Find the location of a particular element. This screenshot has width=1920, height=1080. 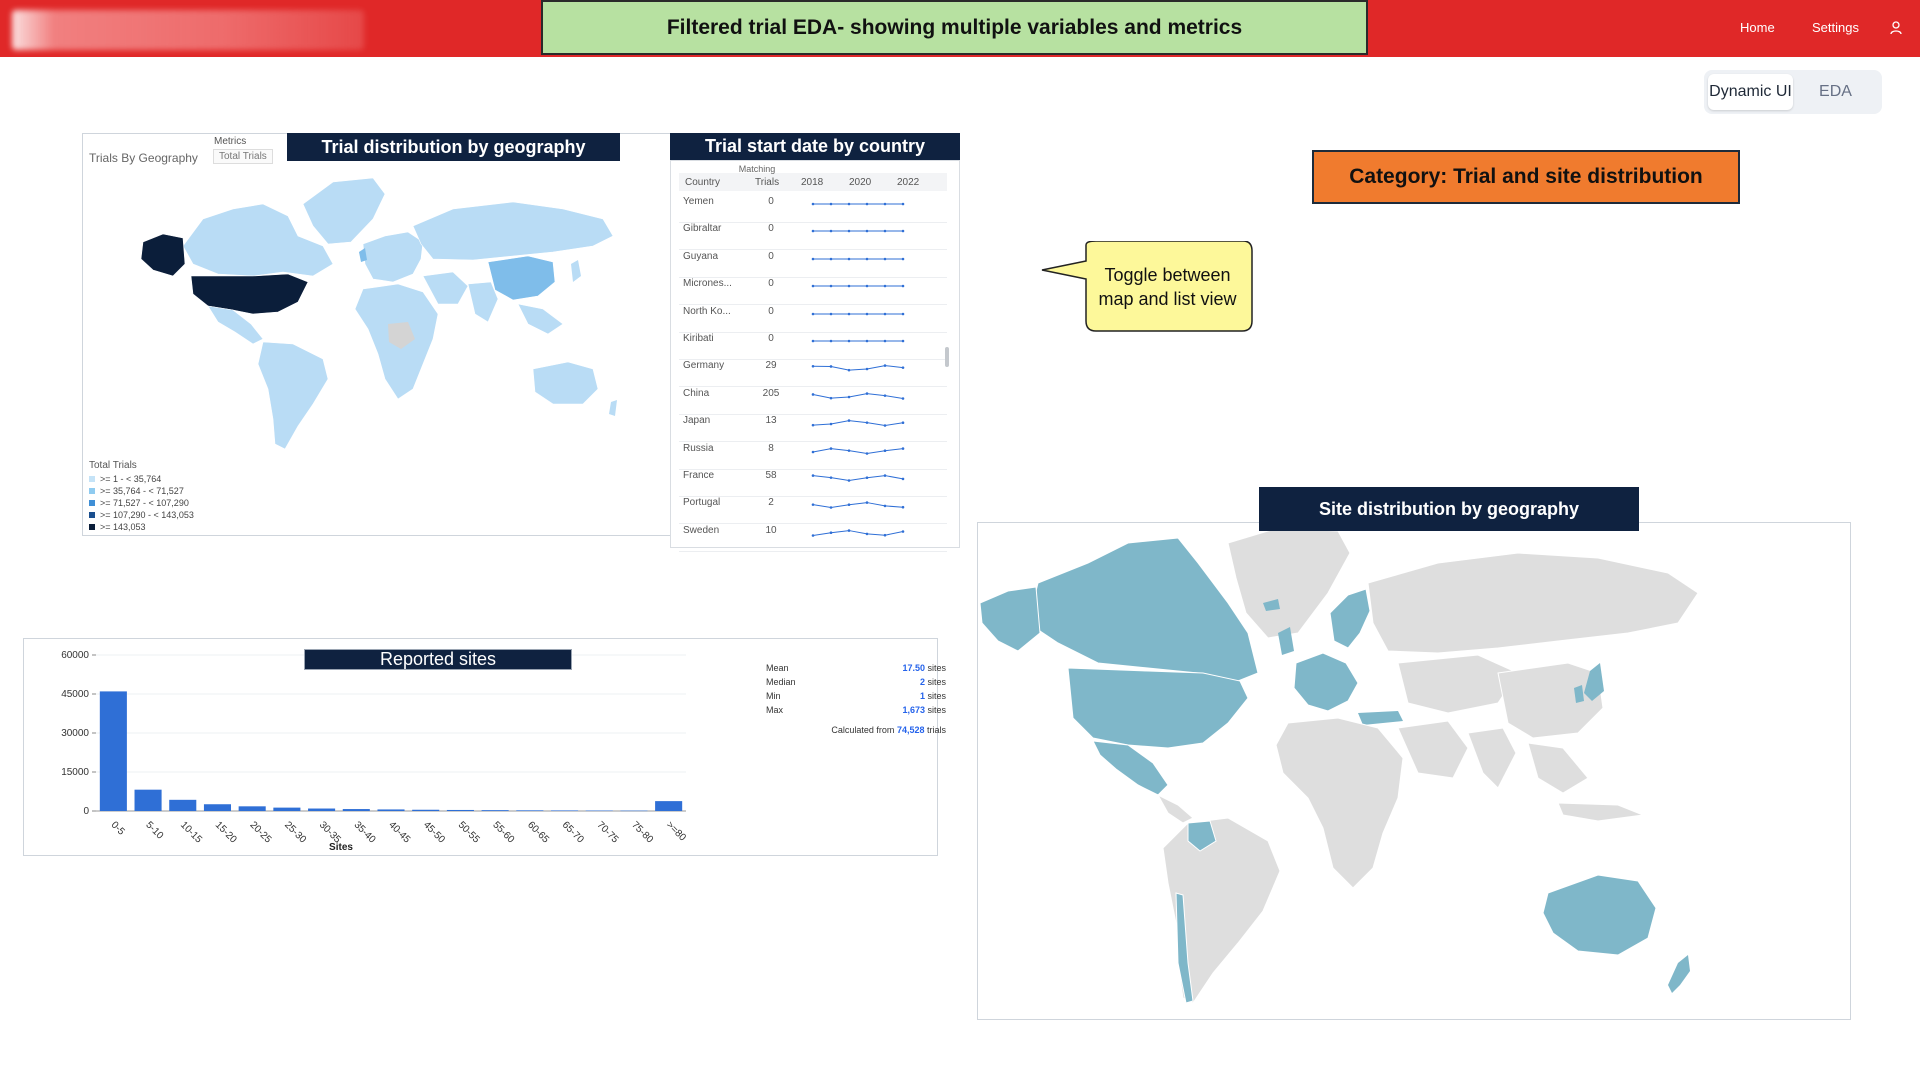

legend-item: >= 107,290 - < 143,053 is located at coordinates (141, 515).